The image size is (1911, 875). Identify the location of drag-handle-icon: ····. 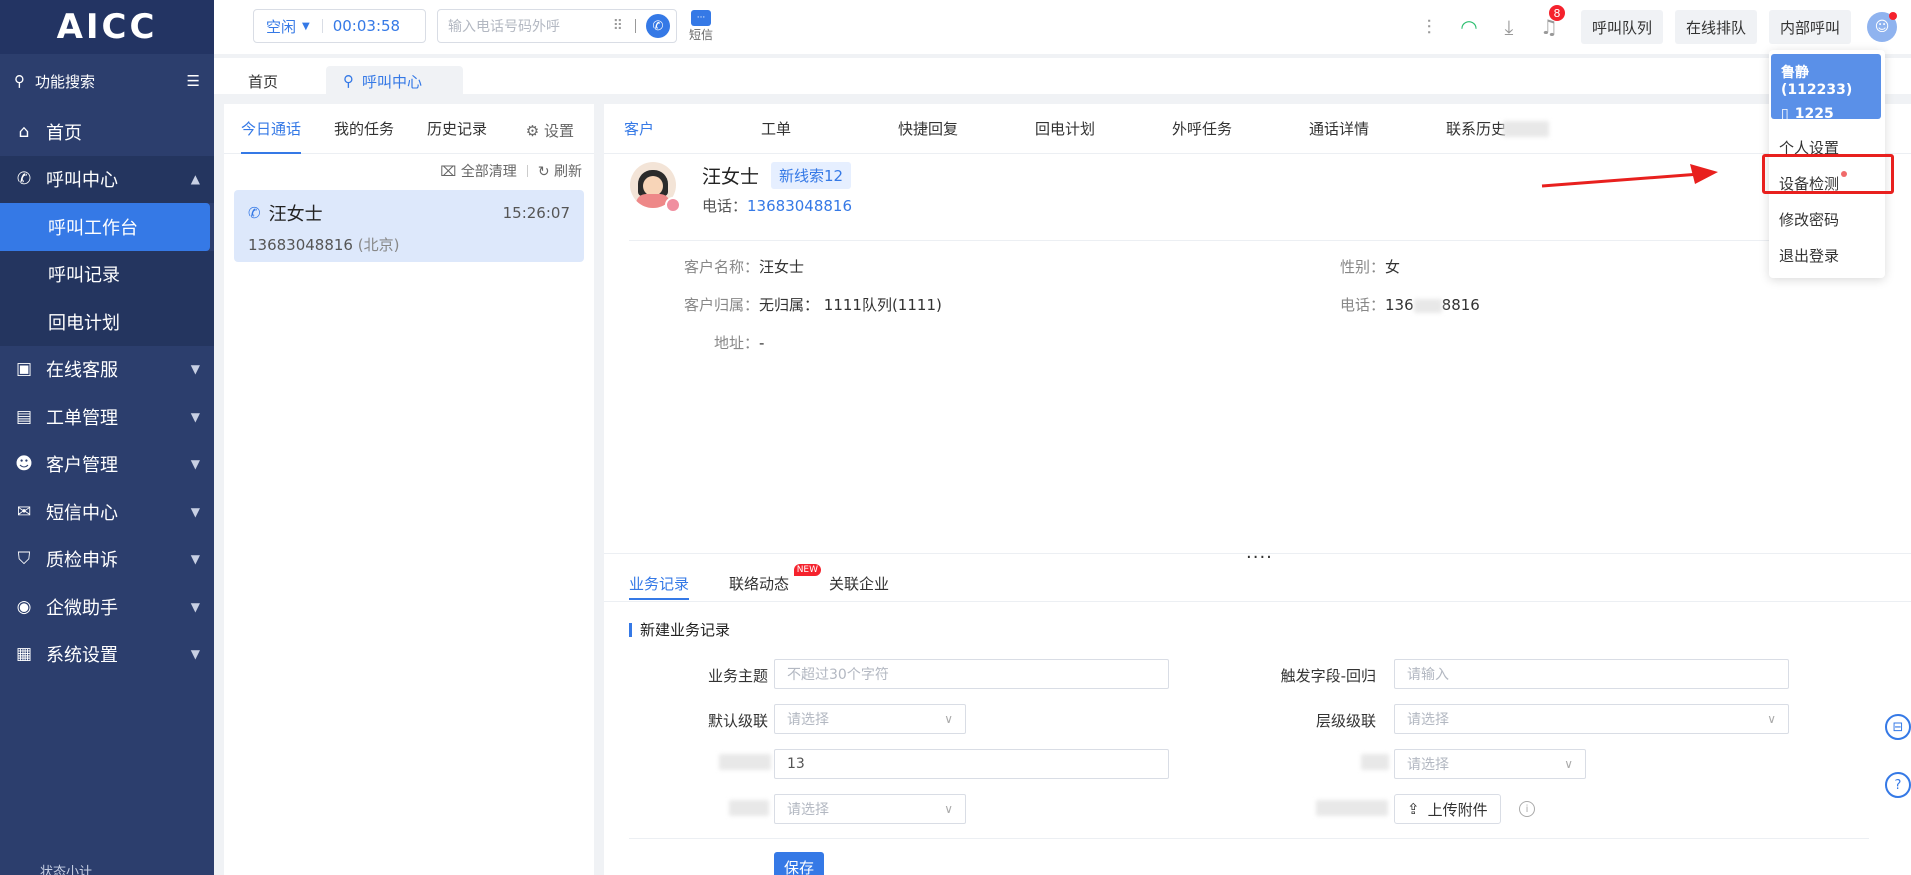
(1259, 558).